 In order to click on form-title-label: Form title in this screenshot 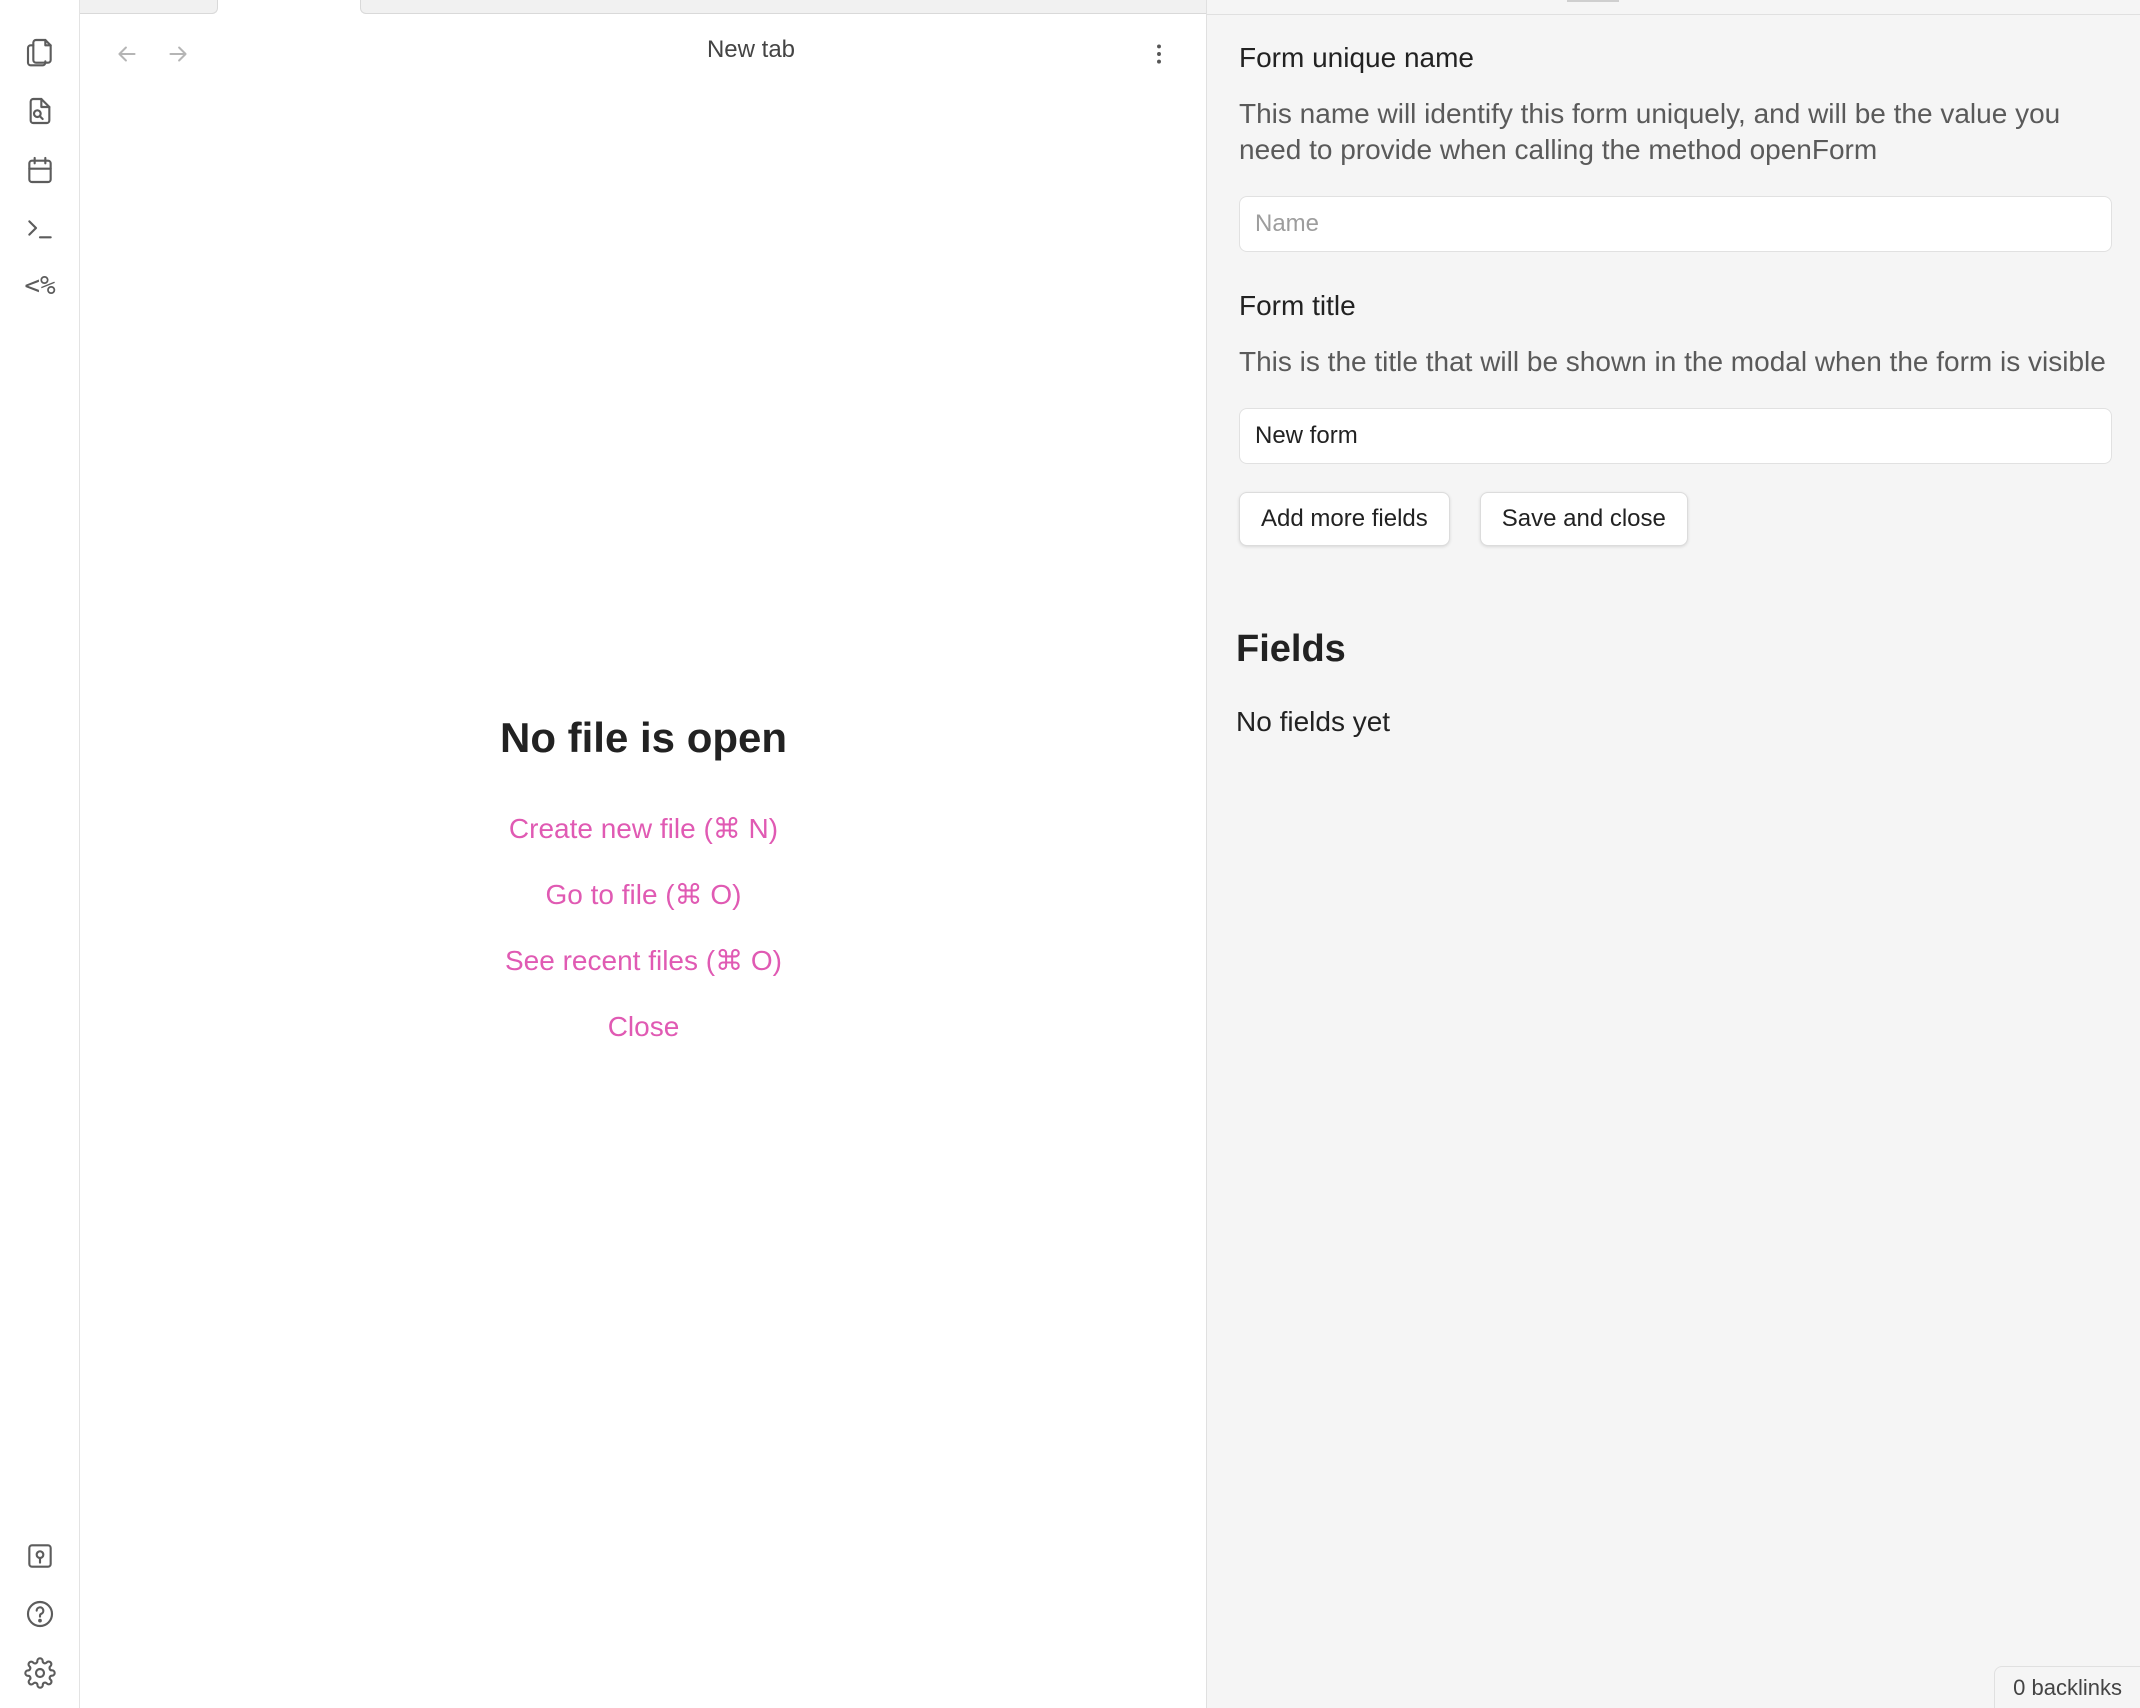, I will do `click(1297, 305)`.